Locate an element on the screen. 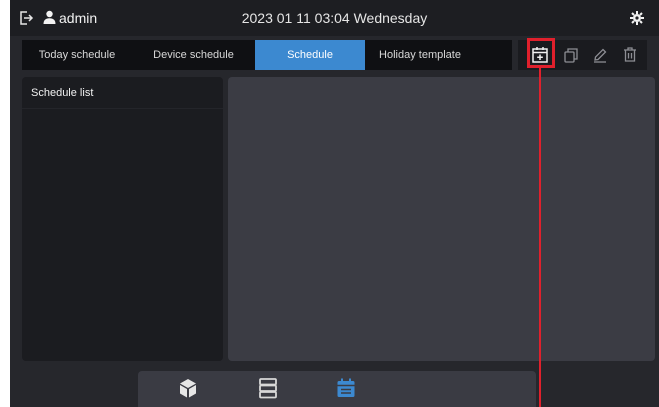  delete-icon is located at coordinates (630, 55).